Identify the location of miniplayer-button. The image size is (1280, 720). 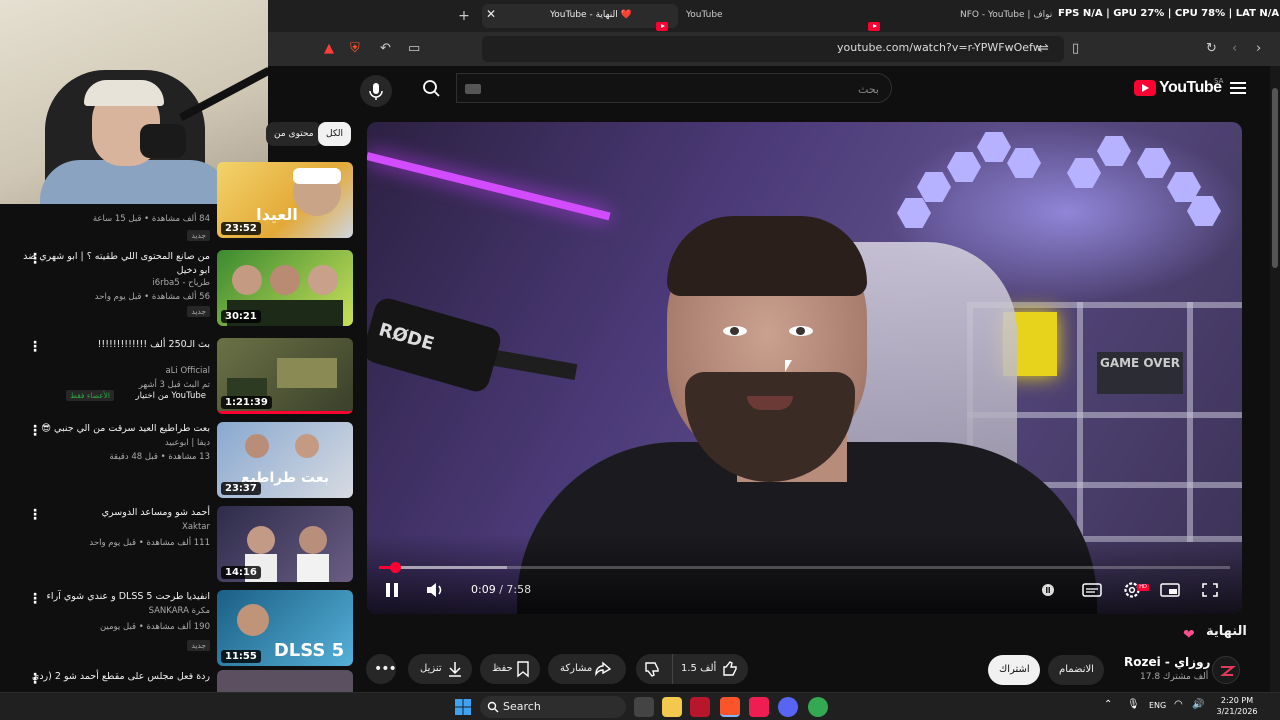
(1170, 590).